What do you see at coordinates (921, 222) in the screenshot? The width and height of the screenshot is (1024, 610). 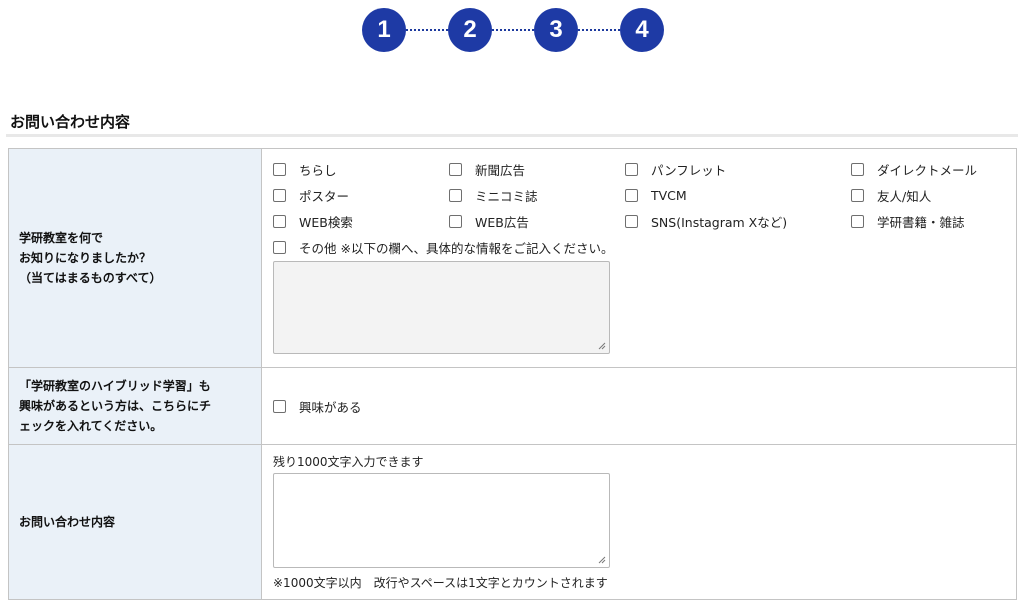 I see `option-label: 学研書籍・雑誌` at bounding box center [921, 222].